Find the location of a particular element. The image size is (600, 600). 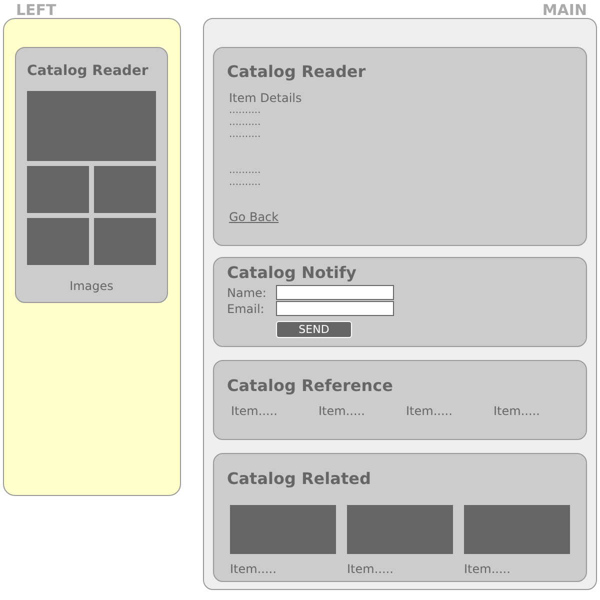

images-caption: Images is located at coordinates (92, 286).